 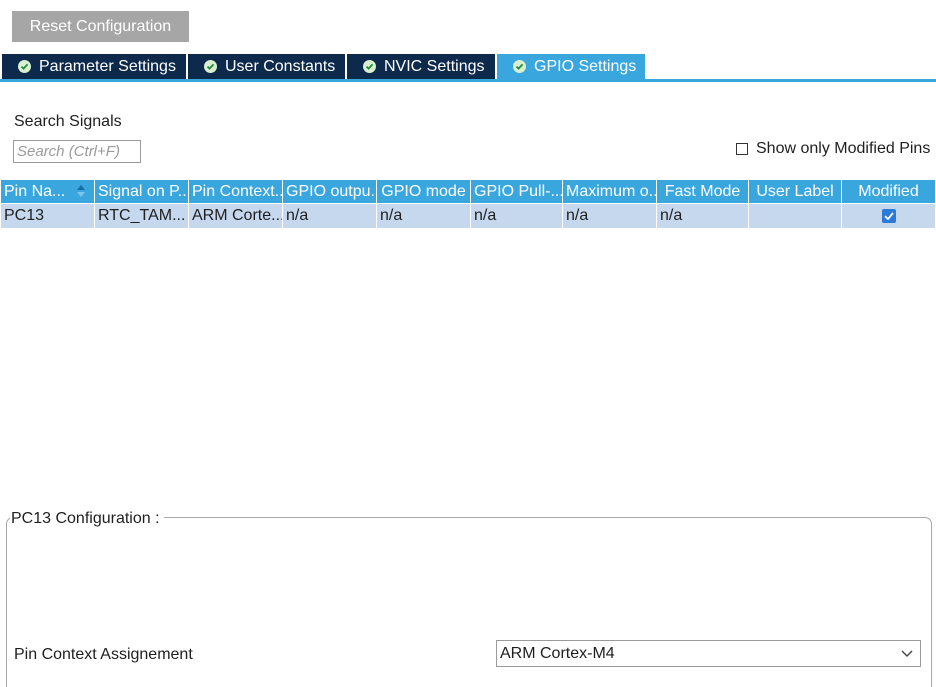 What do you see at coordinates (795, 191) in the screenshot?
I see `column-header-user-label: User Label` at bounding box center [795, 191].